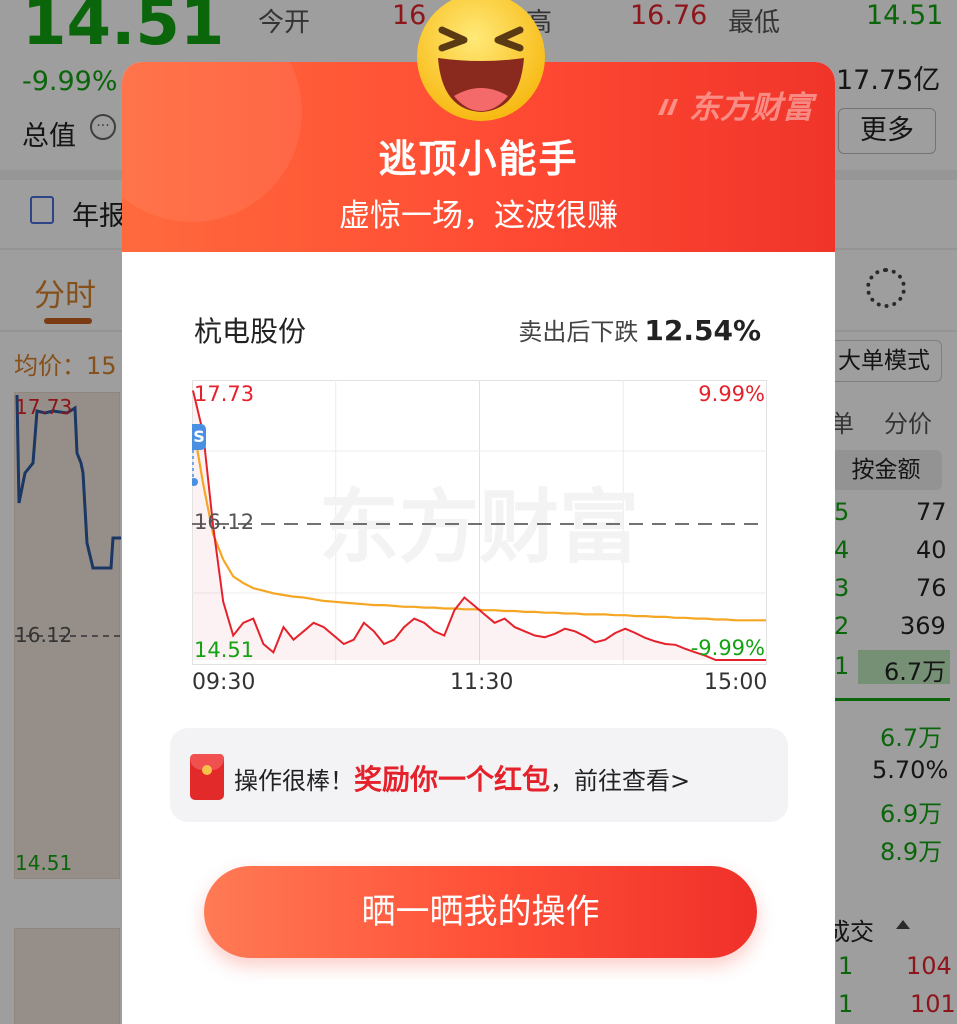 The height and width of the screenshot is (1024, 957). What do you see at coordinates (620, 781) in the screenshot?
I see `reward-suffix: ，前往查看>` at bounding box center [620, 781].